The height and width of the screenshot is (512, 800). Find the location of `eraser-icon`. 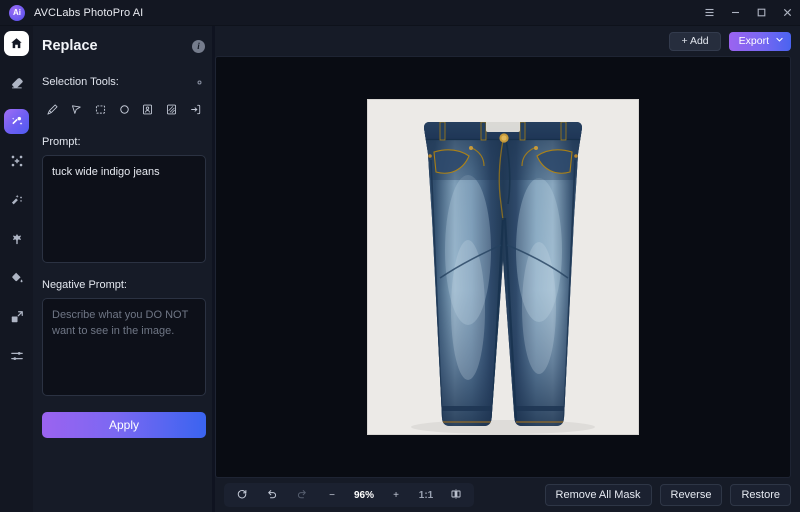

eraser-icon is located at coordinates (17, 83).